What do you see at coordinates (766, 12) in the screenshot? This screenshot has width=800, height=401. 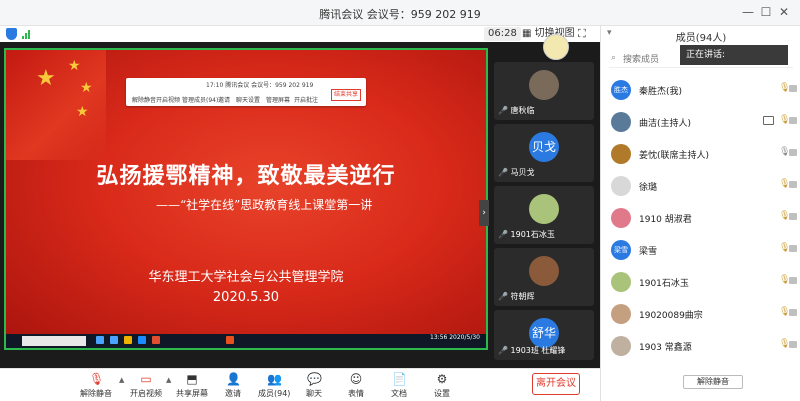 I see `maximize-icon: ☐` at bounding box center [766, 12].